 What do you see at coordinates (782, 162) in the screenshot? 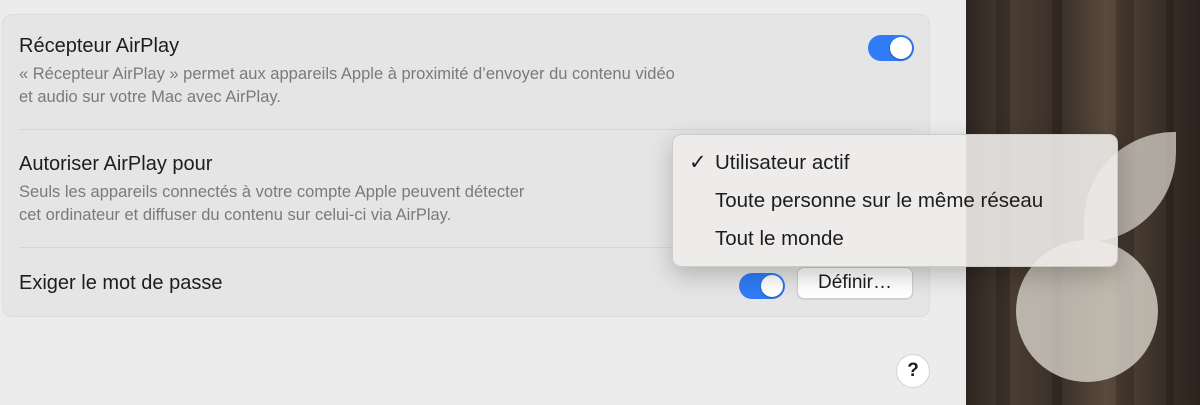
I see `menu-item-label: Utilisateur actif` at bounding box center [782, 162].